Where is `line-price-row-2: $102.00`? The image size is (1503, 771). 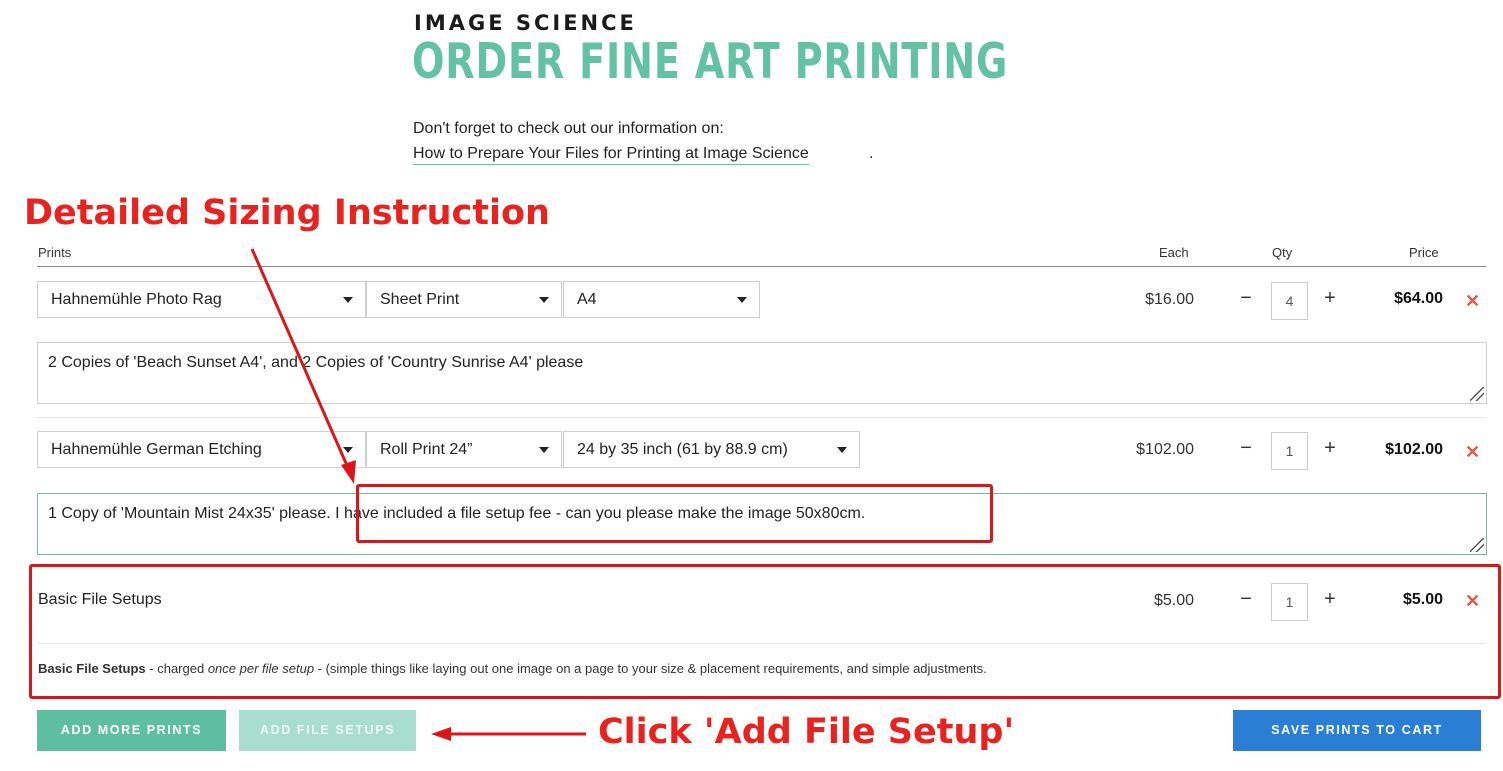 line-price-row-2: $102.00 is located at coordinates (1414, 449).